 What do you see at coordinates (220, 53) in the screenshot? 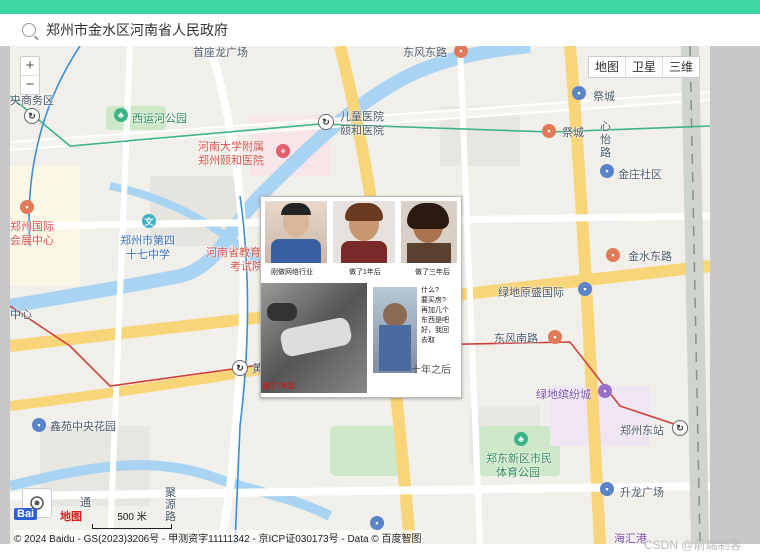
I see `poi-label: 首座龙广场` at bounding box center [220, 53].